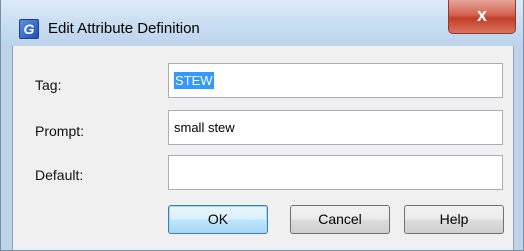  What do you see at coordinates (218, 219) in the screenshot?
I see `ok-button: OK` at bounding box center [218, 219].